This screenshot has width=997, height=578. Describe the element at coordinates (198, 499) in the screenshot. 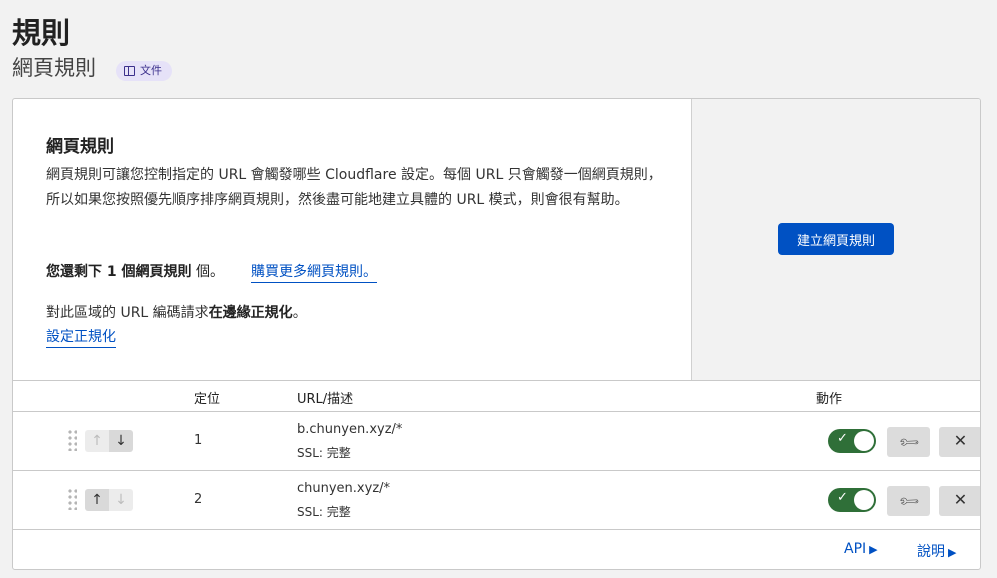

I see `rule-priority: 2` at that location.